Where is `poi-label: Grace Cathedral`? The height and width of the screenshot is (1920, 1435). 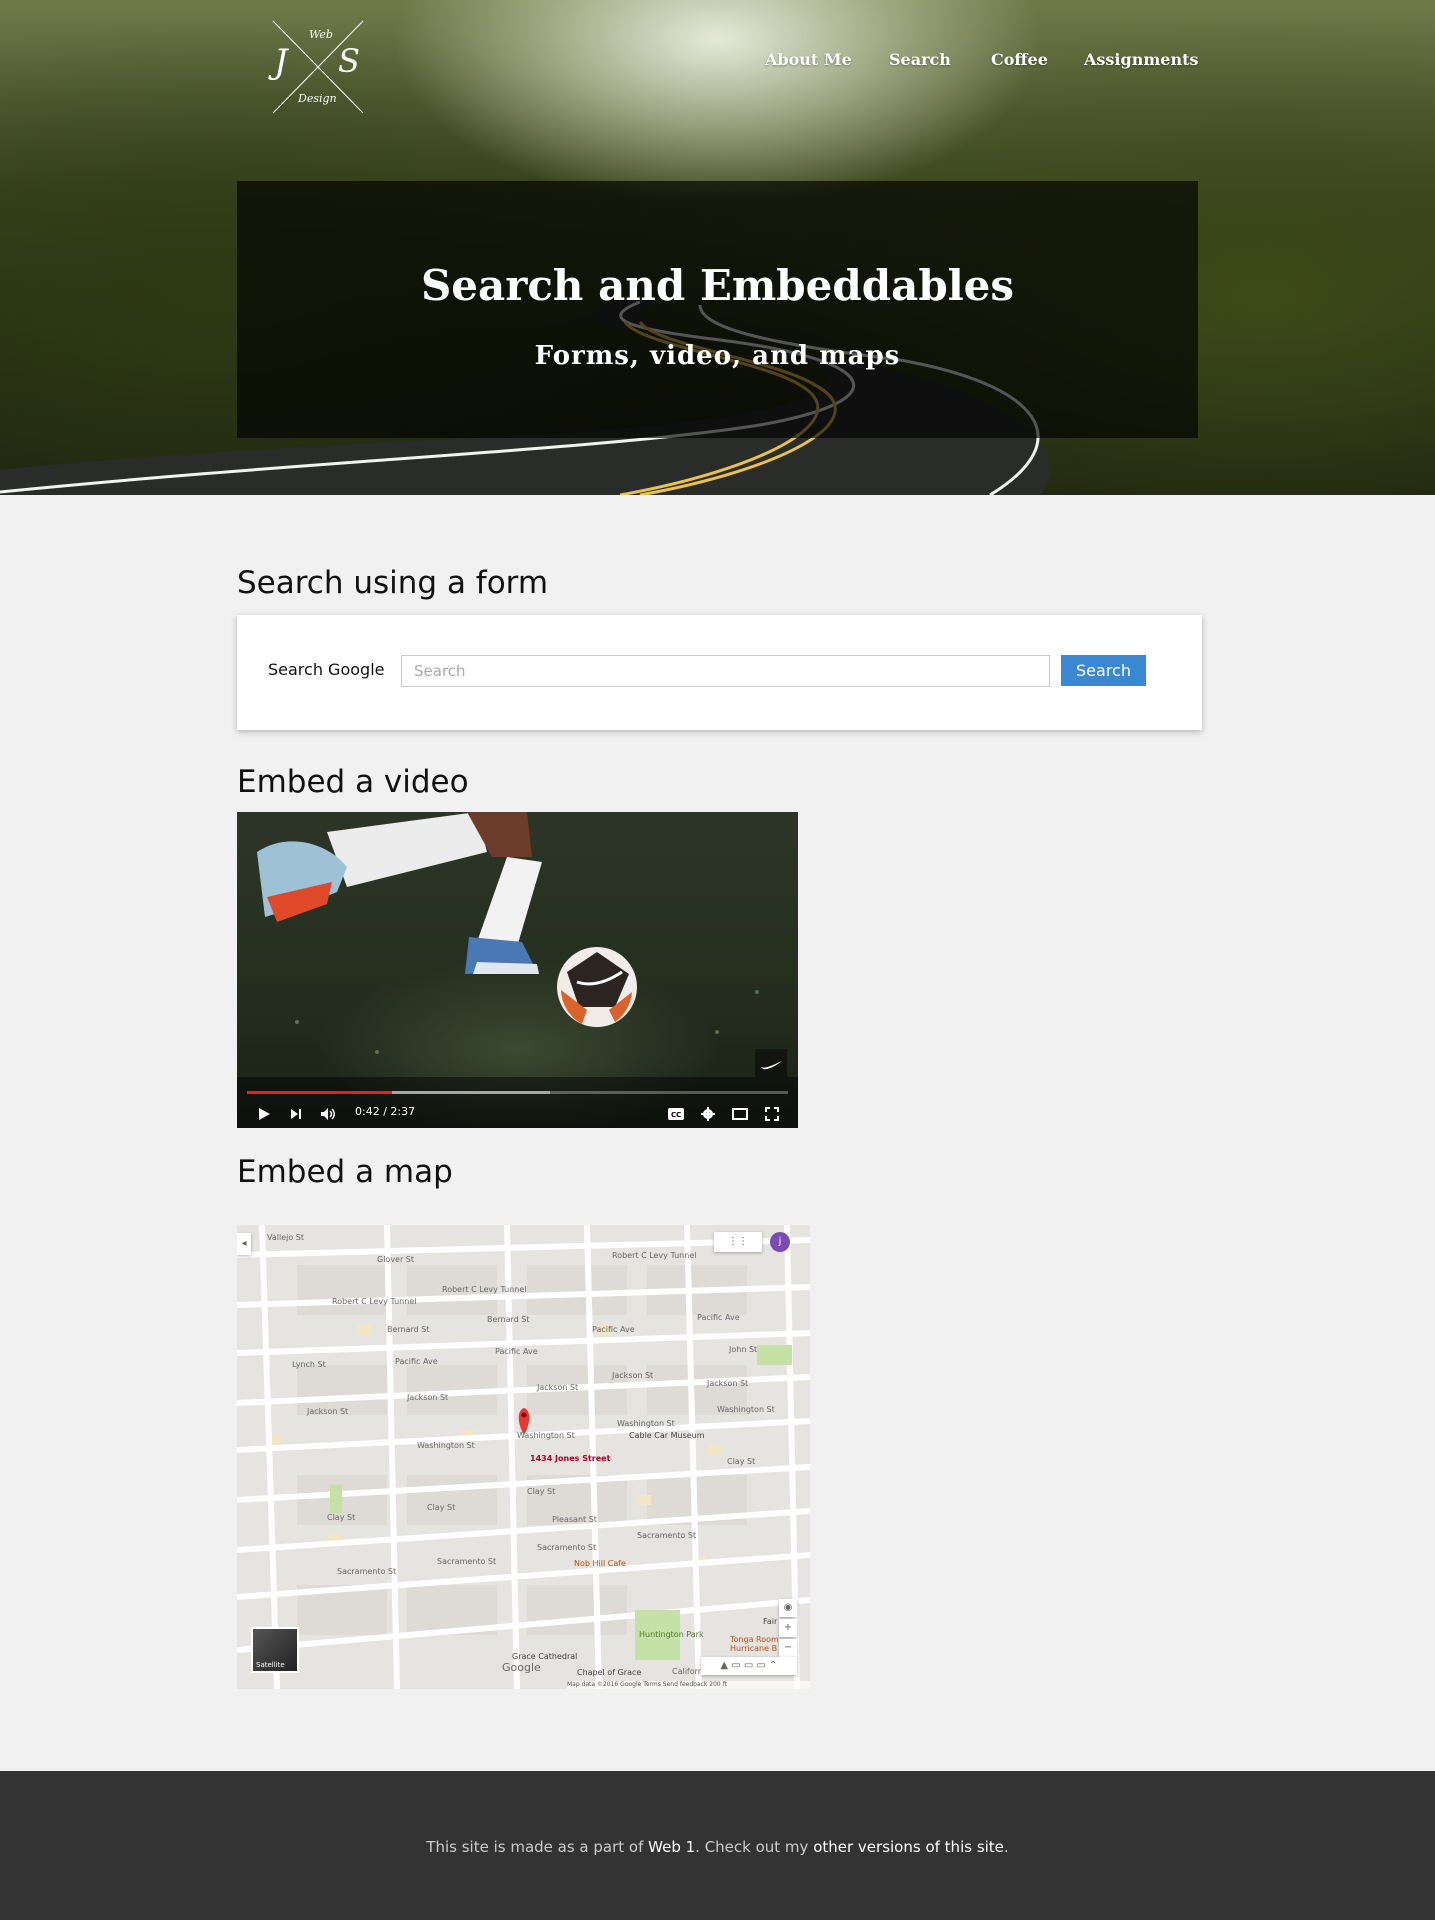
poi-label: Grace Cathedral is located at coordinates (545, 1656).